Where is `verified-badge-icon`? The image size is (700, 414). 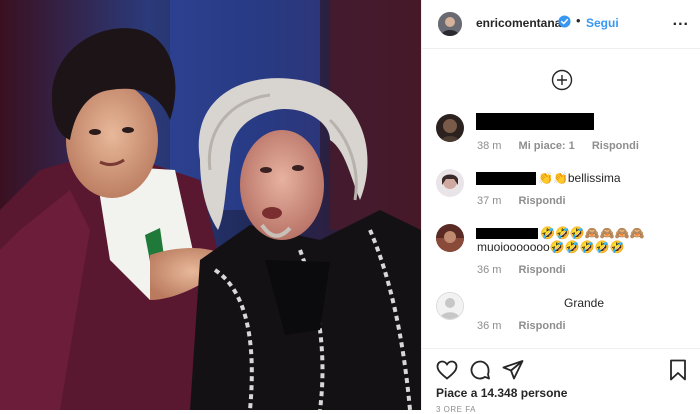
verified-badge-icon is located at coordinates (564, 21).